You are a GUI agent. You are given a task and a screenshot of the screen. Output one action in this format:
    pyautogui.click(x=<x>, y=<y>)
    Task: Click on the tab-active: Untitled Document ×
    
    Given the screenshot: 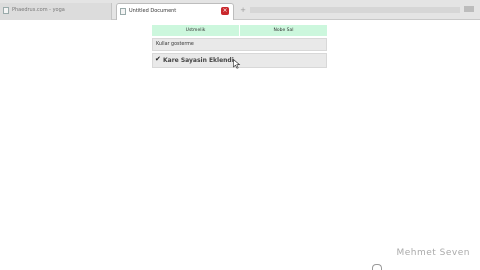 What is the action you would take?
    pyautogui.click(x=175, y=11)
    